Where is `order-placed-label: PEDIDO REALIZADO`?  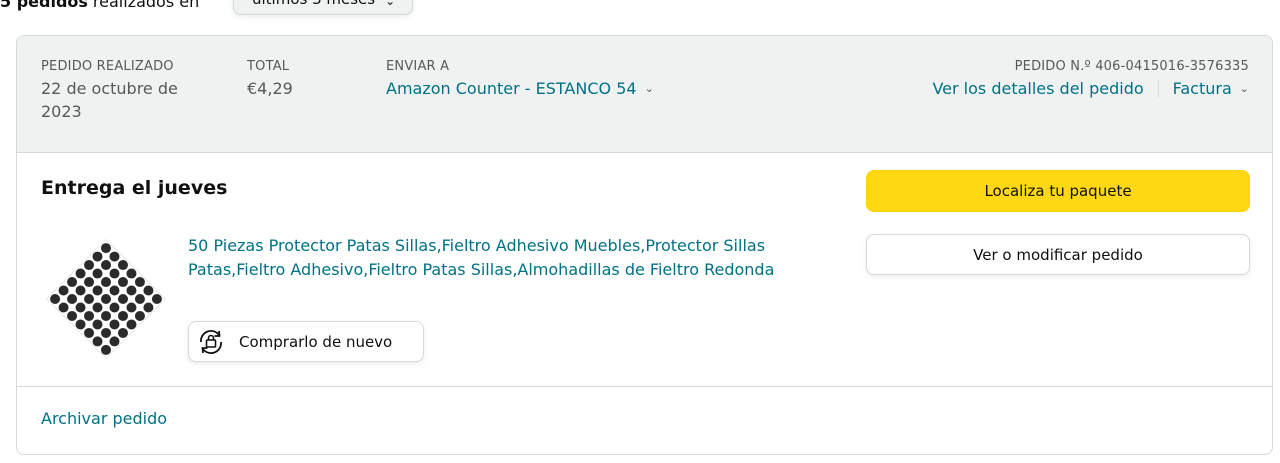 order-placed-label: PEDIDO REALIZADO is located at coordinates (107, 66).